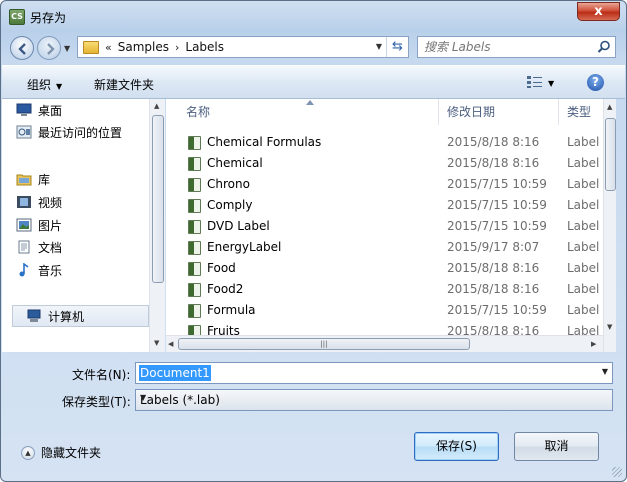  Describe the element at coordinates (399, 328) in the screenshot. I see `file-row: Fruits 2015/8/18 8:16 Label` at that location.